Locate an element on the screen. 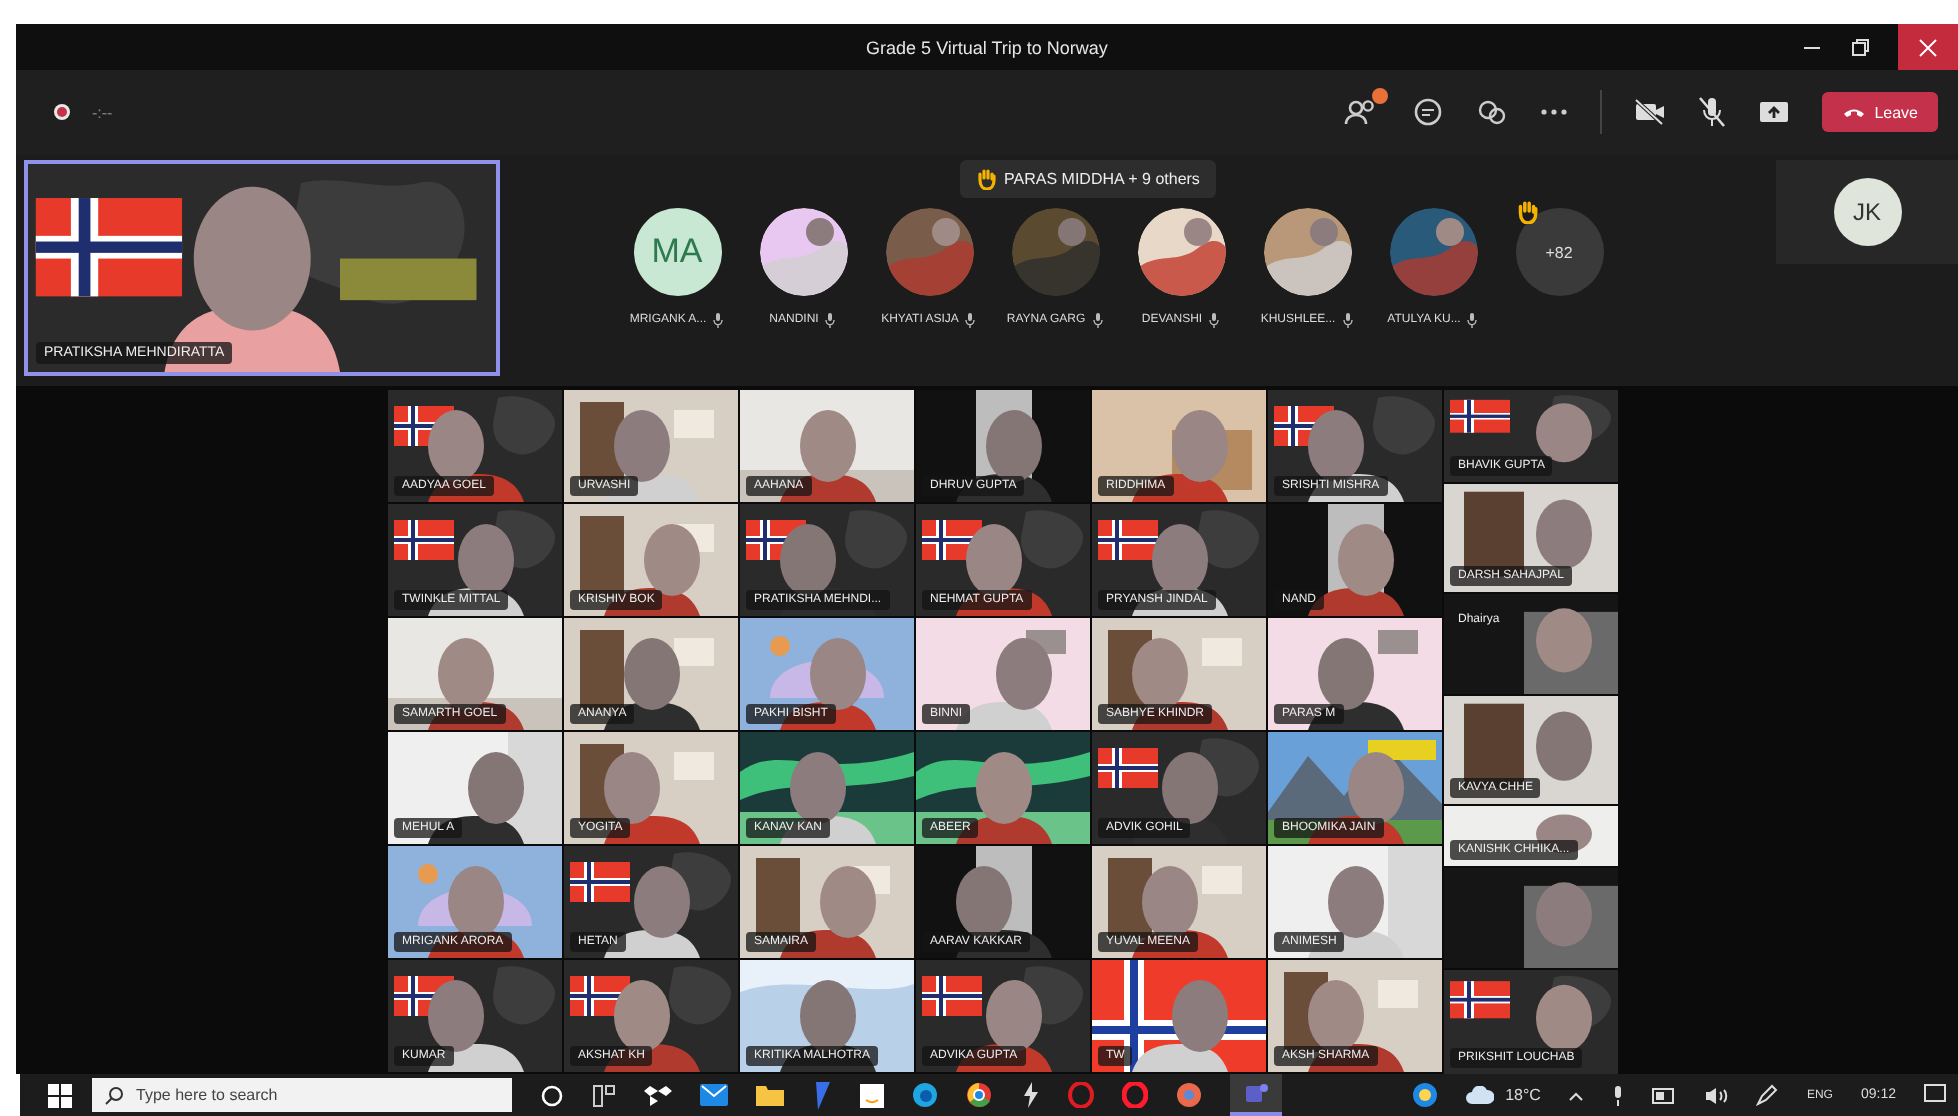 This screenshot has height=1116, width=1958. leave-button: Leave is located at coordinates (1880, 112).